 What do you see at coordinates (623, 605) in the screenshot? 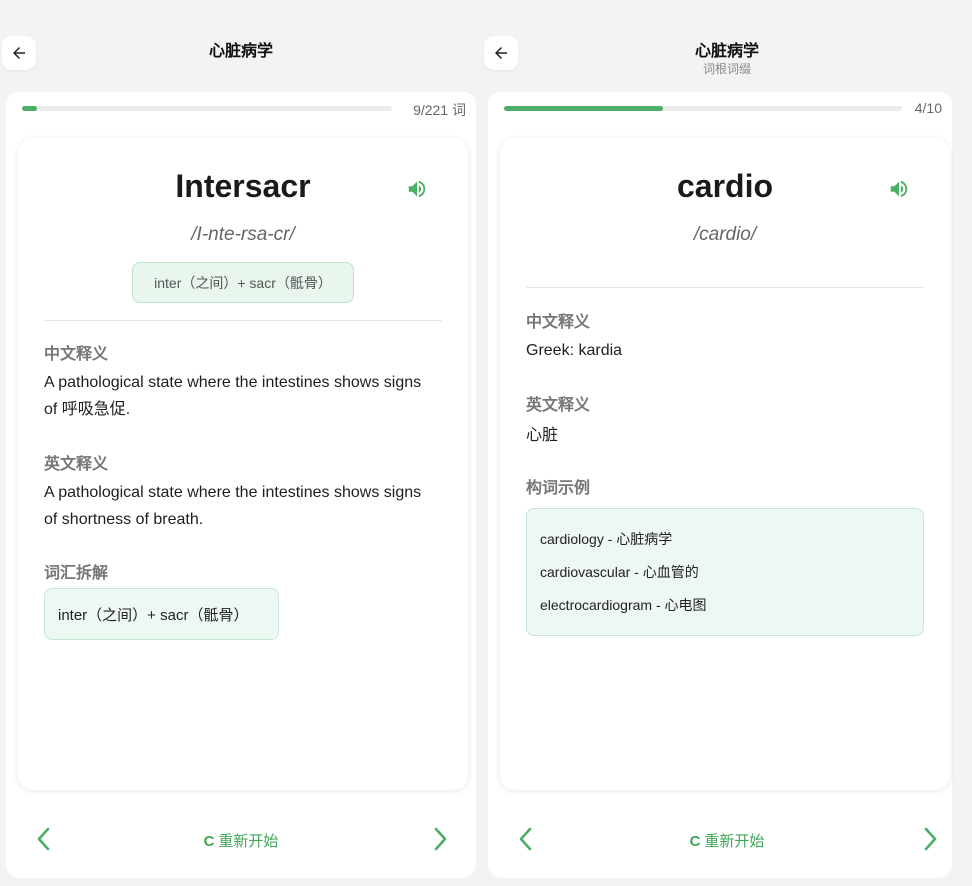
I see `example-item: electrocardiogram - 心电图` at bounding box center [623, 605].